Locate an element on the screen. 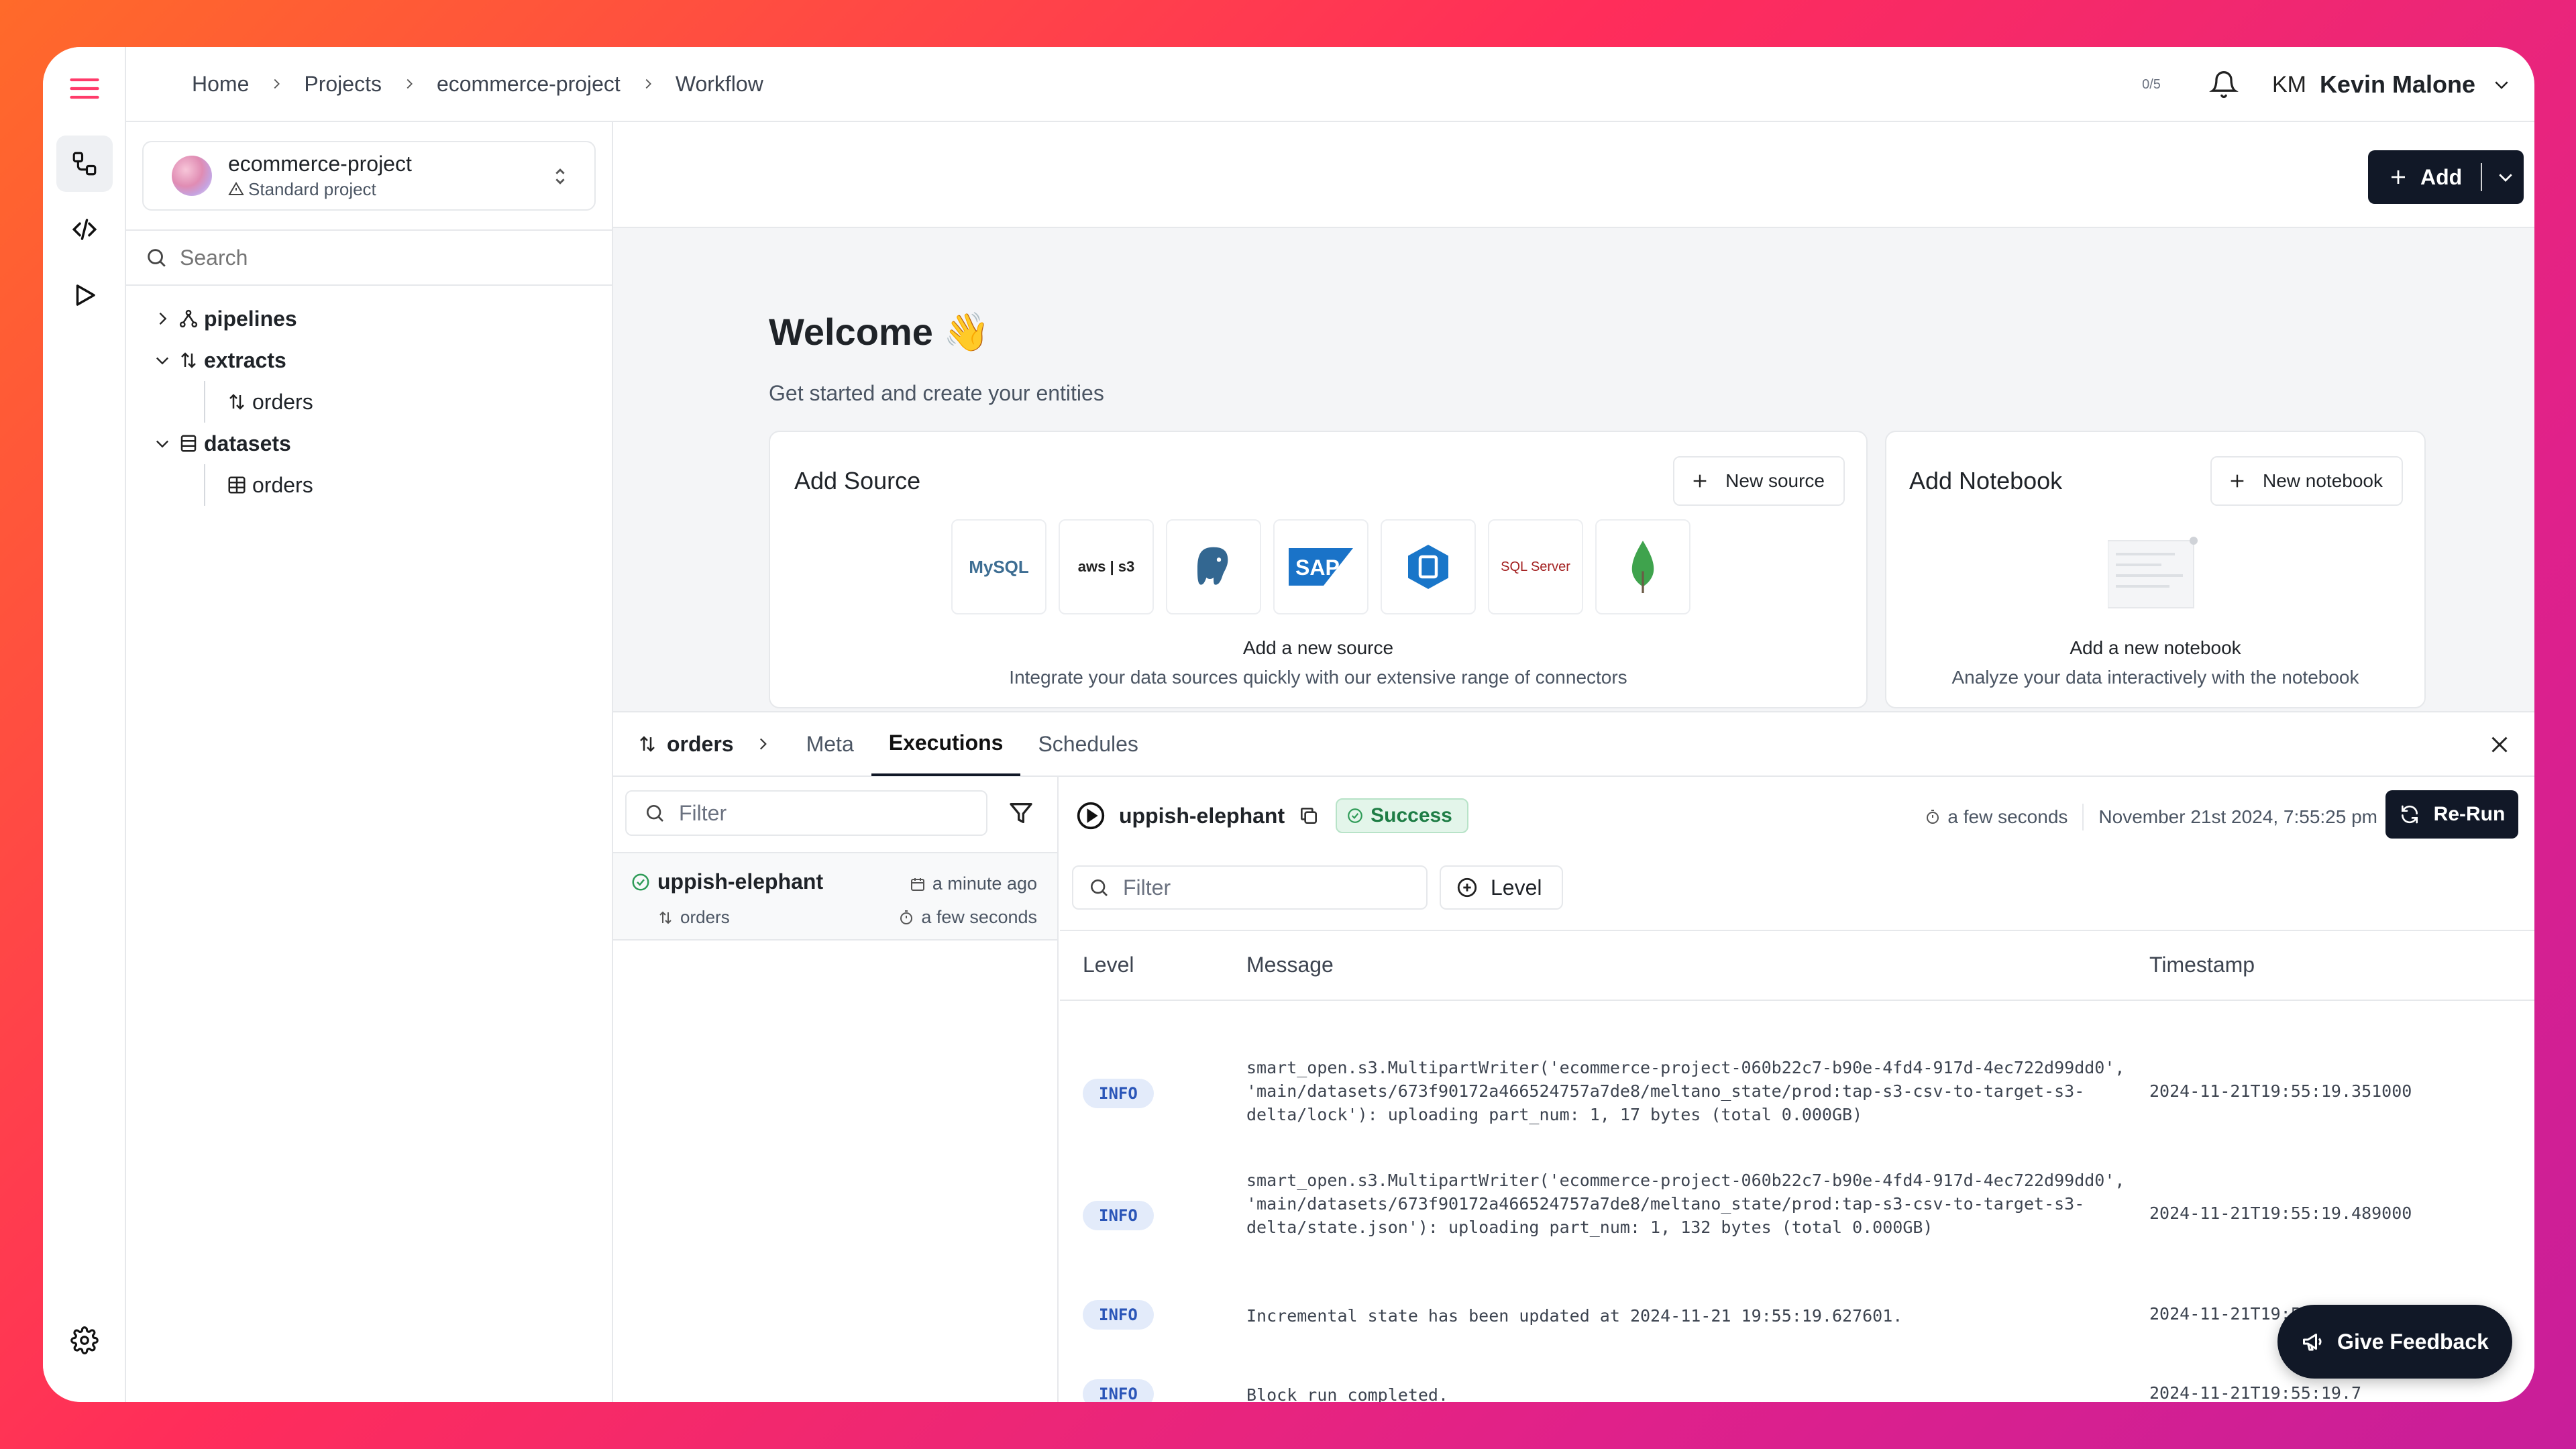 The height and width of the screenshot is (1449, 2576). chevron-updown-icon is located at coordinates (560, 176).